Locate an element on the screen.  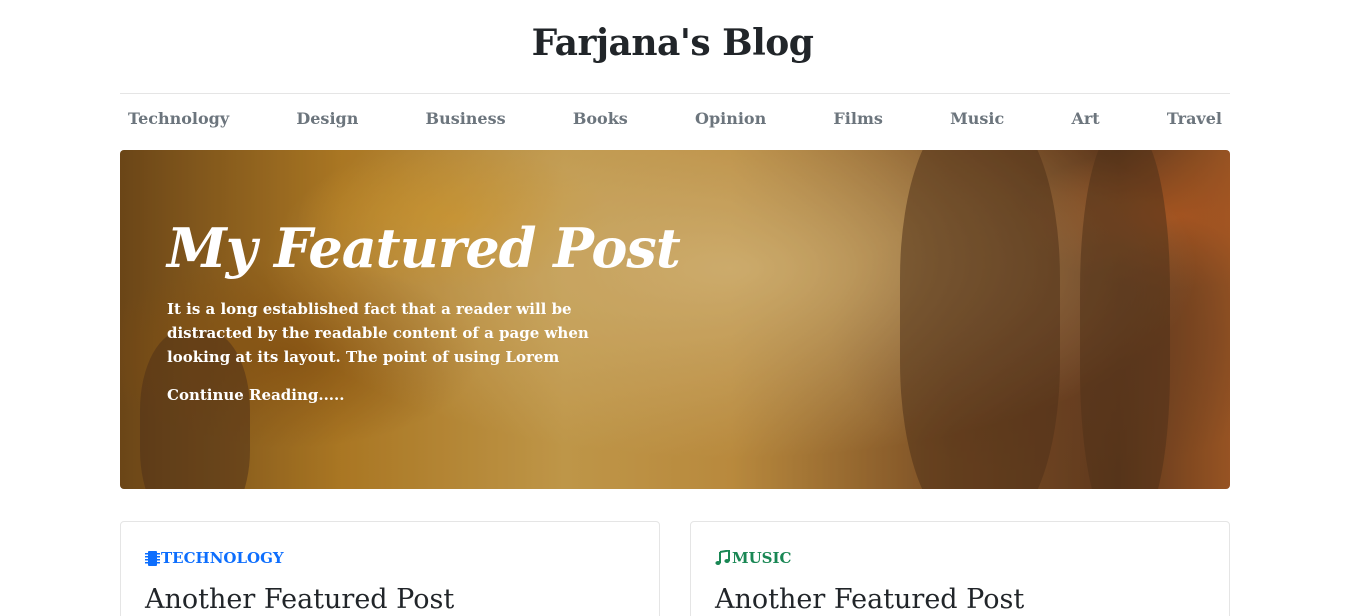
hero-title: My Featured Post is located at coordinates (424, 248).